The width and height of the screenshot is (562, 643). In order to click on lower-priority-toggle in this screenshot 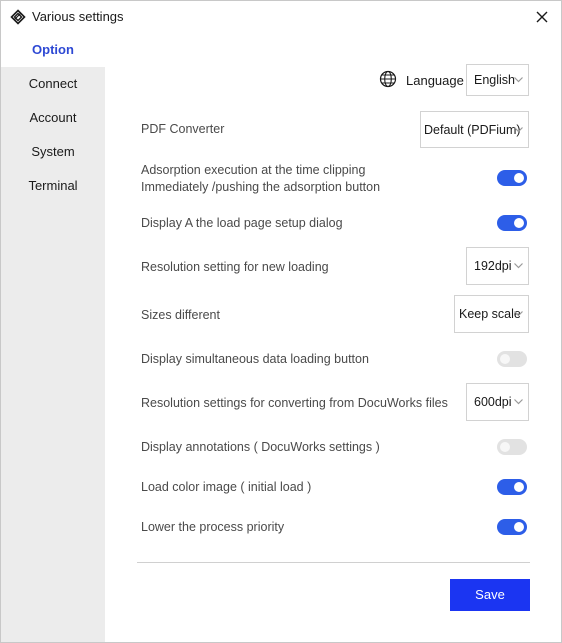, I will do `click(512, 527)`.